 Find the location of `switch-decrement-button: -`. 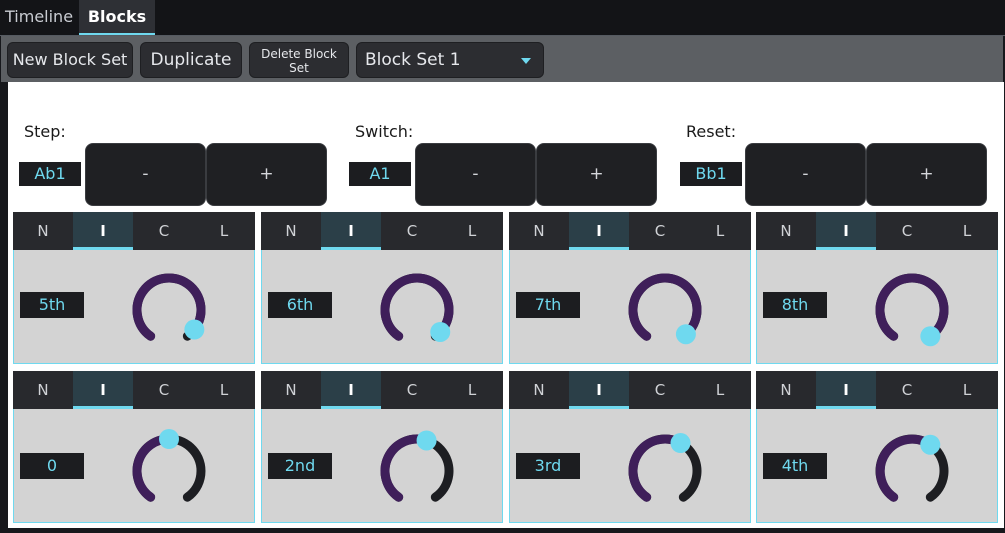

switch-decrement-button: - is located at coordinates (475, 174).